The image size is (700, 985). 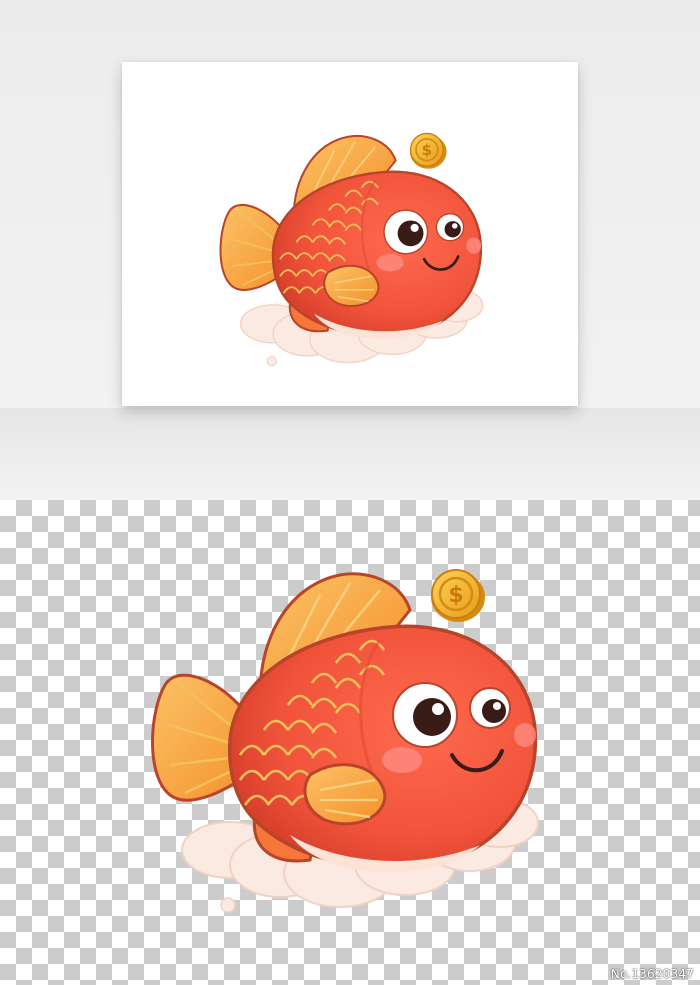 I want to click on goldfish-illustration-small, so click(x=352, y=250).